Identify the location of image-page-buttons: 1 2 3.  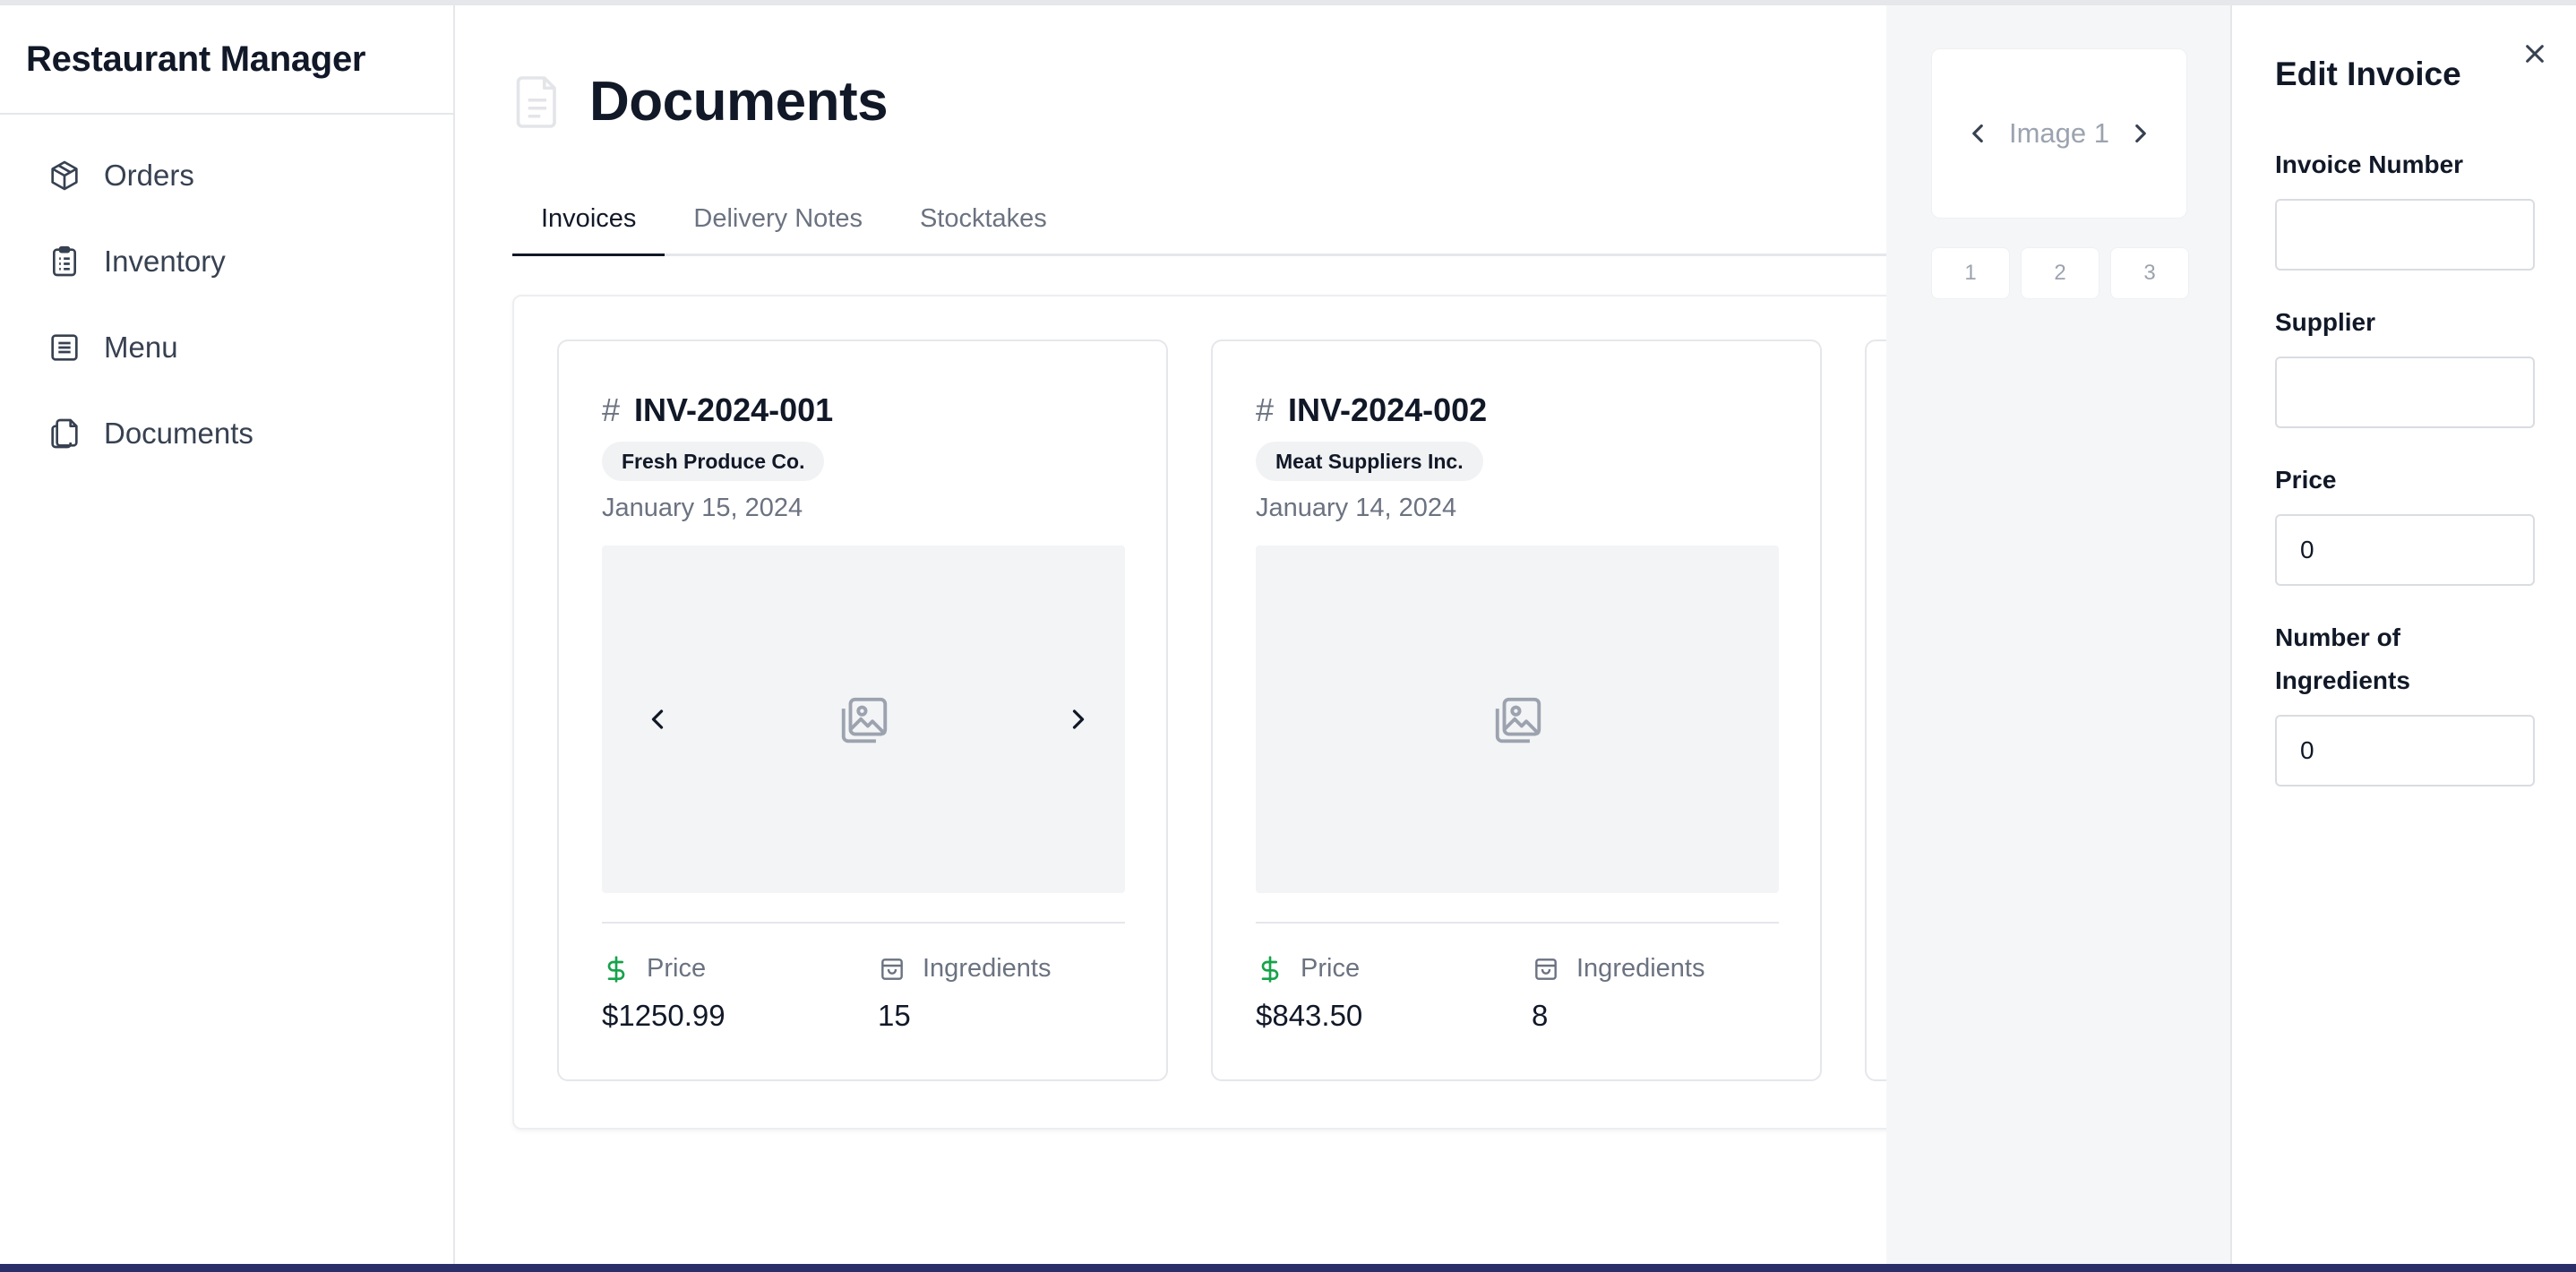
(2065, 273).